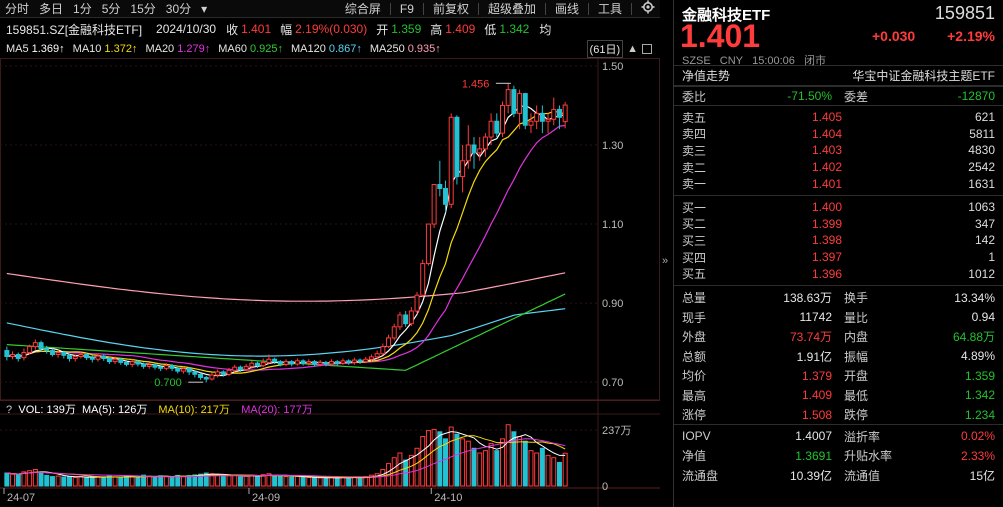  What do you see at coordinates (982, 133) in the screenshot?
I see `level-volume: 5811` at bounding box center [982, 133].